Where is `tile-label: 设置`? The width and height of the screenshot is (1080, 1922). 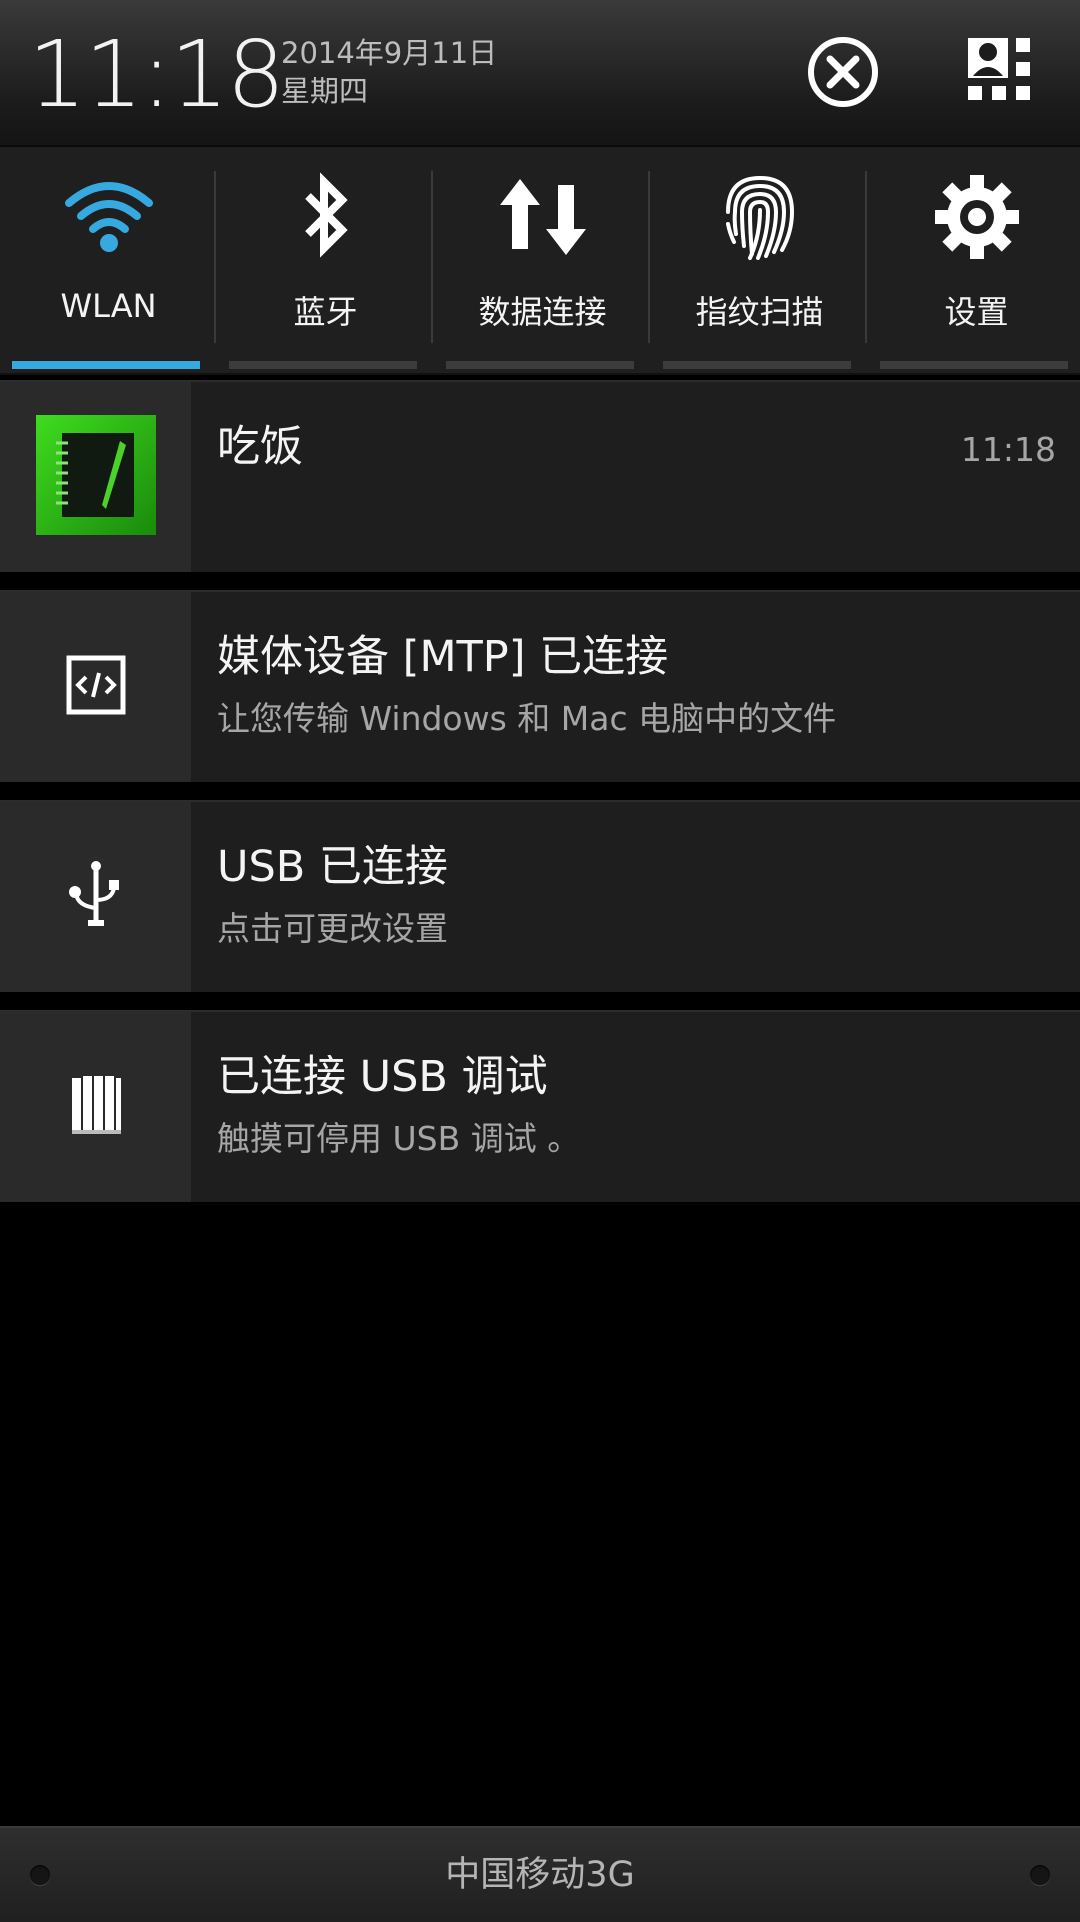 tile-label: 设置 is located at coordinates (976, 312).